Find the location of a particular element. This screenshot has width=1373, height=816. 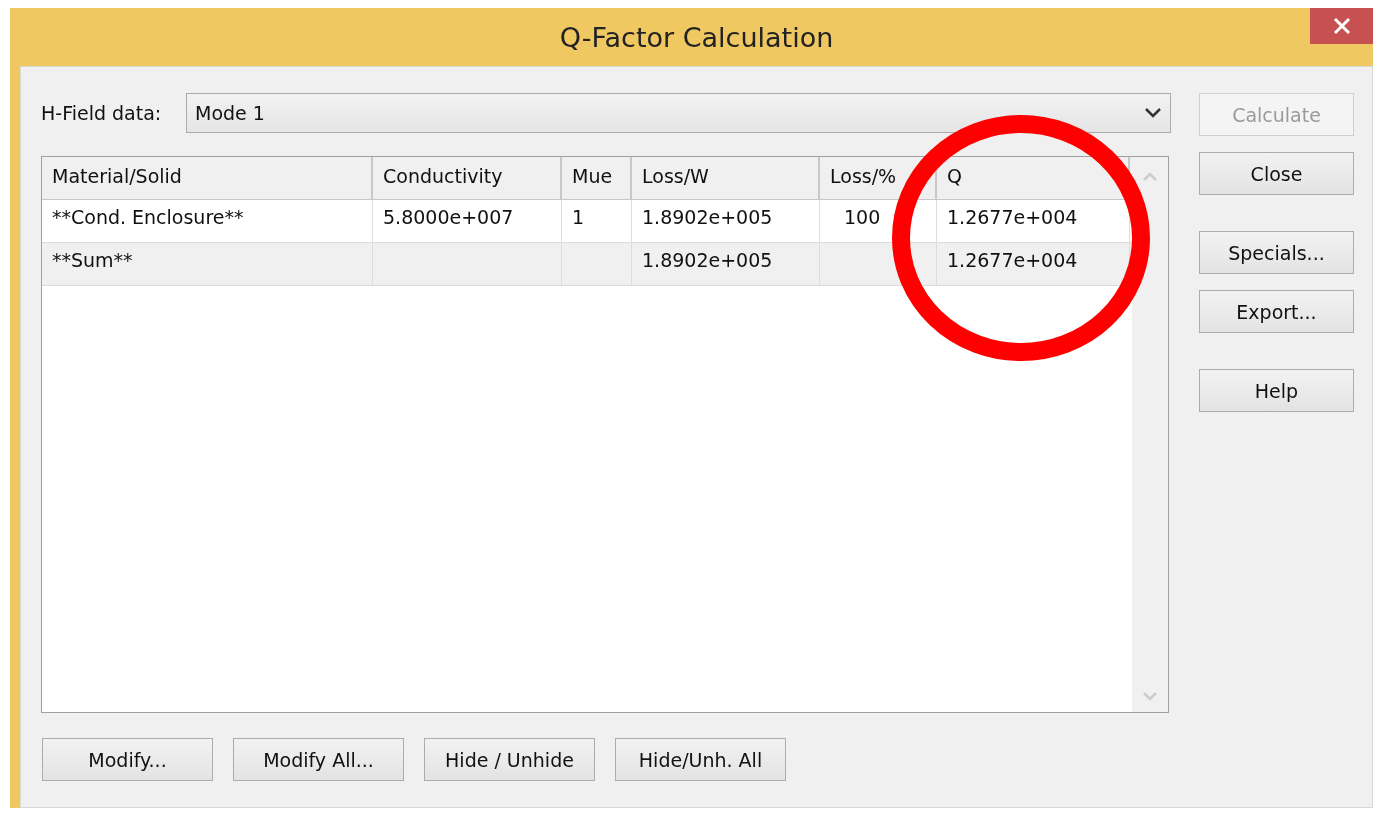

column-header: Mue is located at coordinates (597, 178).